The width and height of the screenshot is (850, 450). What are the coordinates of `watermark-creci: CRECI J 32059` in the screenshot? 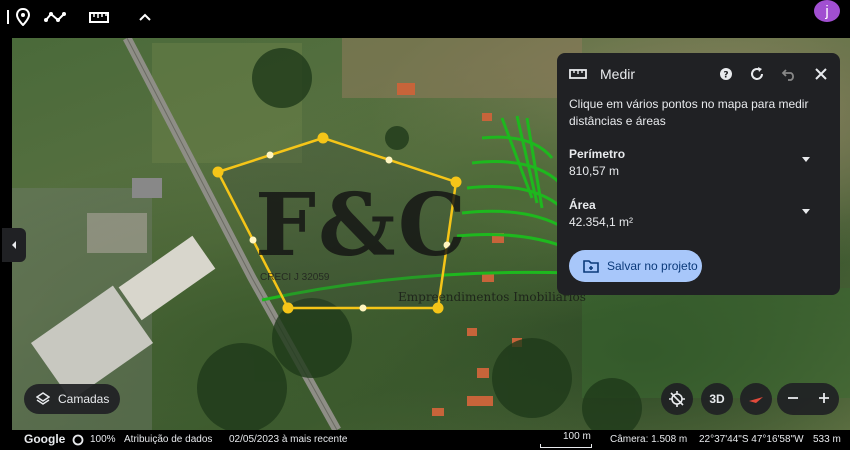 It's located at (295, 277).